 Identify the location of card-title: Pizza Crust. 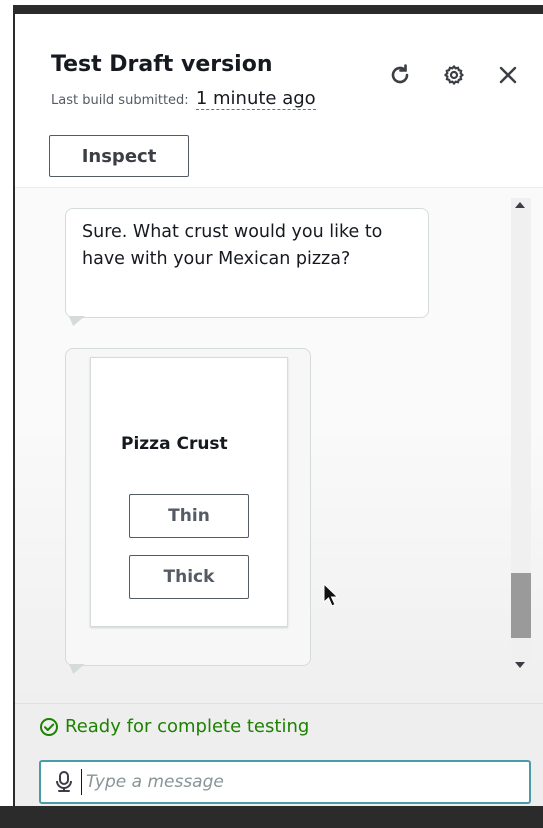
(174, 444).